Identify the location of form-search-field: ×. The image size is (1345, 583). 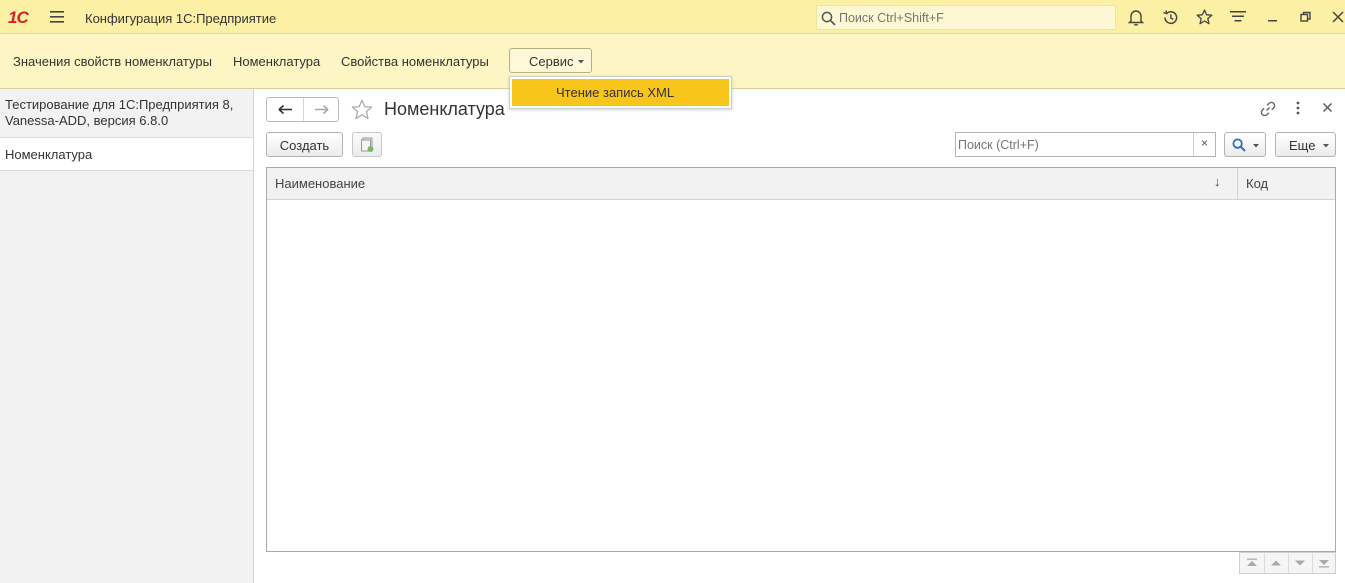
(1085, 144).